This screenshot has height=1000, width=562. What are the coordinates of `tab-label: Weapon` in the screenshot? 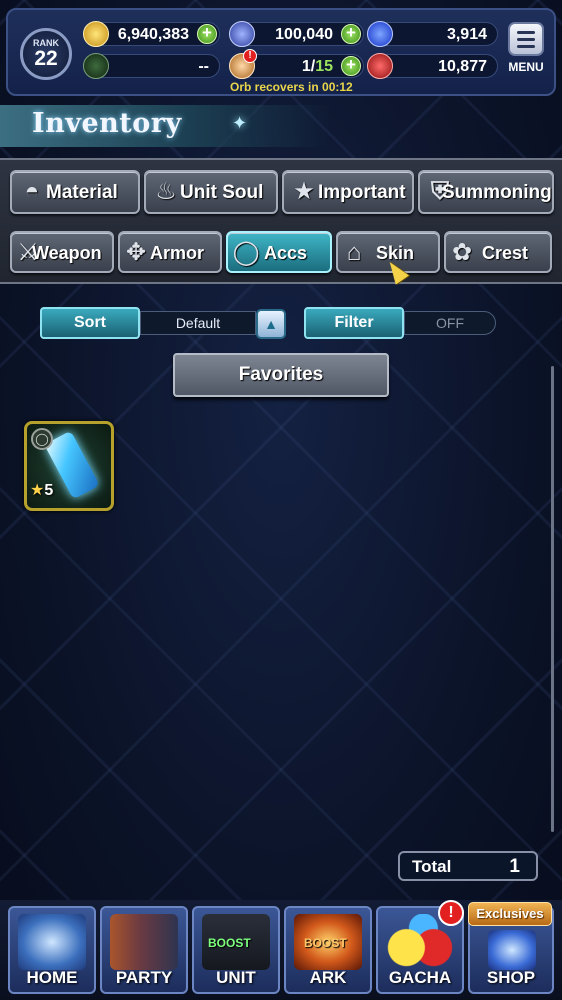 It's located at (67, 253).